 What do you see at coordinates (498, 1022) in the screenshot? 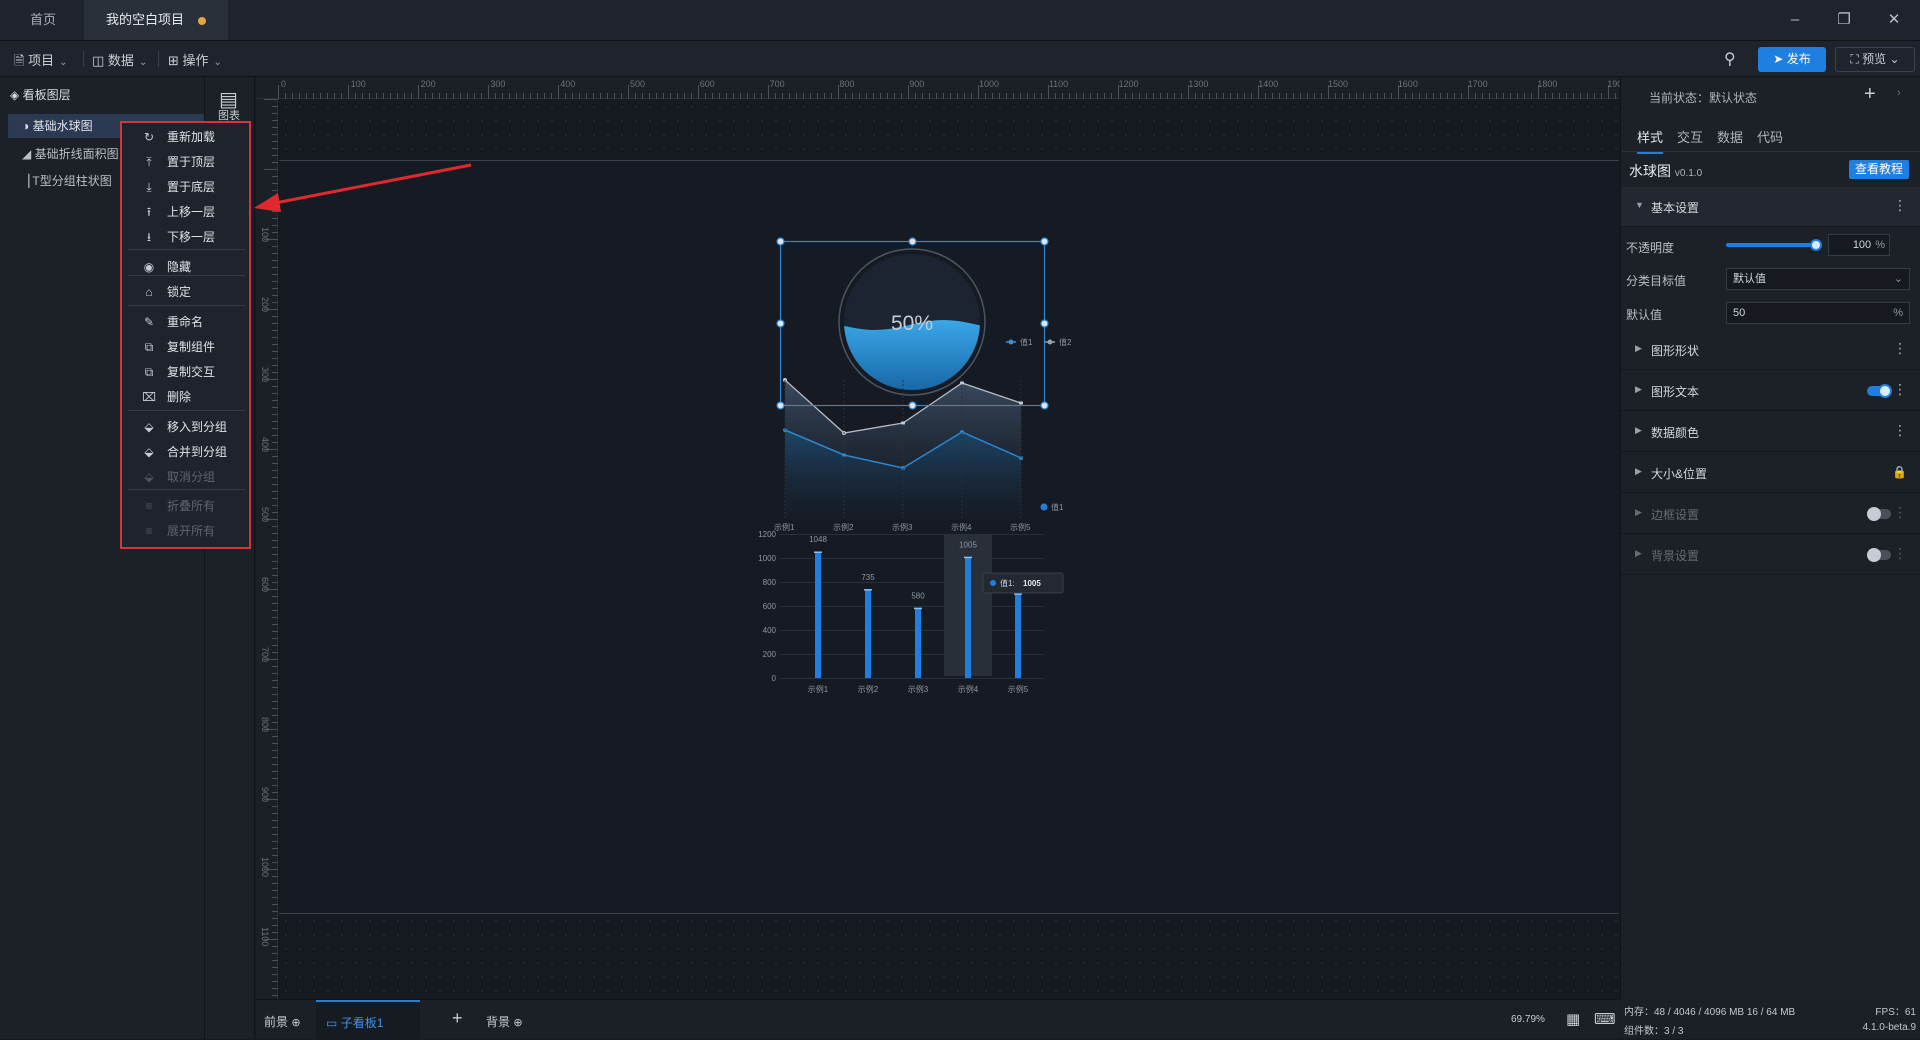
I see `background-label: 背景` at bounding box center [498, 1022].